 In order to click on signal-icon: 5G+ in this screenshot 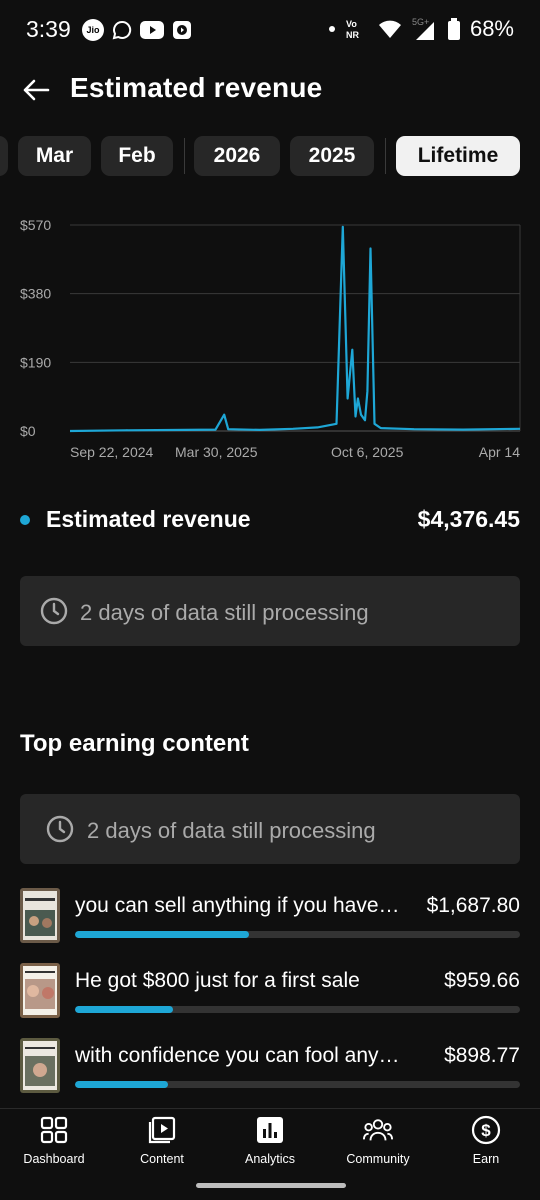, I will do `click(423, 28)`.